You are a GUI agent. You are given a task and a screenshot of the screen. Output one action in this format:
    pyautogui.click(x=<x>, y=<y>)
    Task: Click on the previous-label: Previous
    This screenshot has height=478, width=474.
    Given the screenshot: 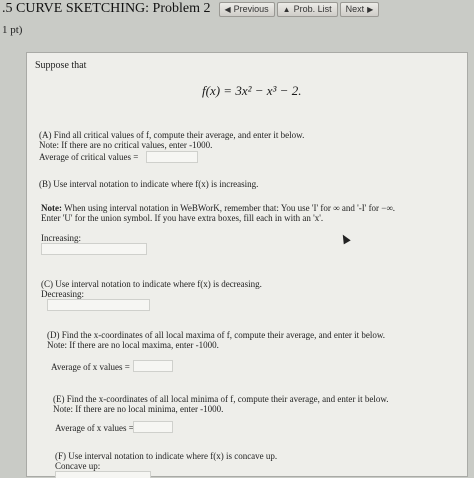 What is the action you would take?
    pyautogui.click(x=251, y=9)
    